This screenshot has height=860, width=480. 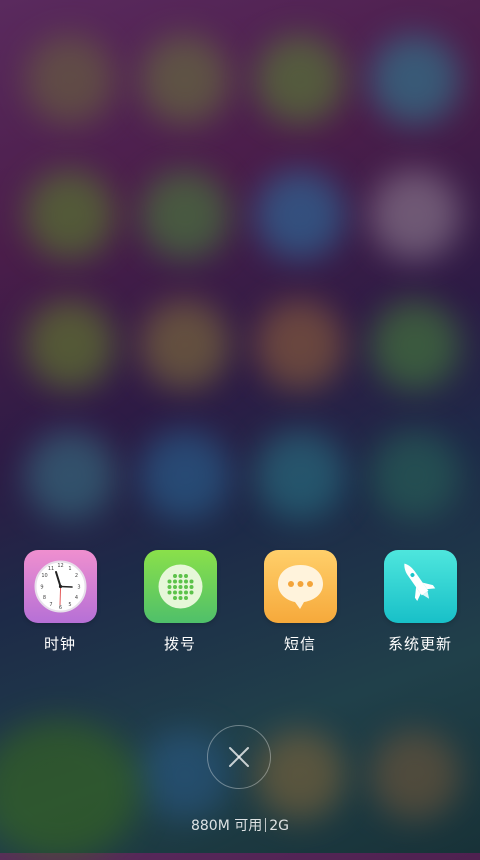 What do you see at coordinates (300, 586) in the screenshot?
I see `message-bubble-icon` at bounding box center [300, 586].